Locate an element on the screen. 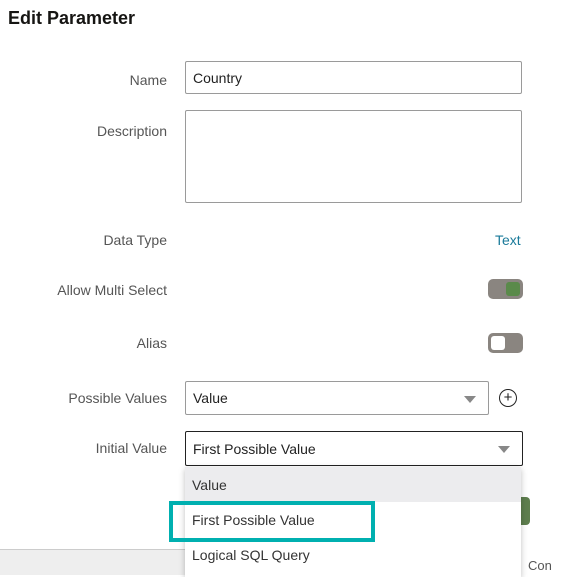 Image resolution: width=573 pixels, height=577 pixels. alias-toggle is located at coordinates (505, 343).